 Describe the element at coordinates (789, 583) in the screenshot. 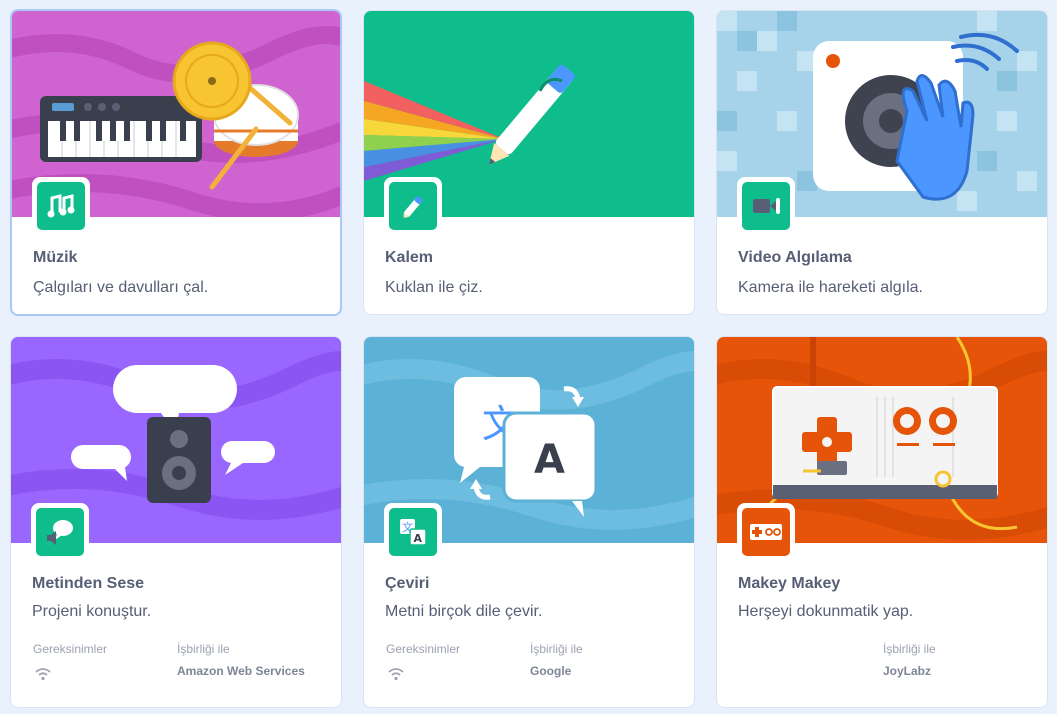

I see `card-title: Makey Makey` at that location.